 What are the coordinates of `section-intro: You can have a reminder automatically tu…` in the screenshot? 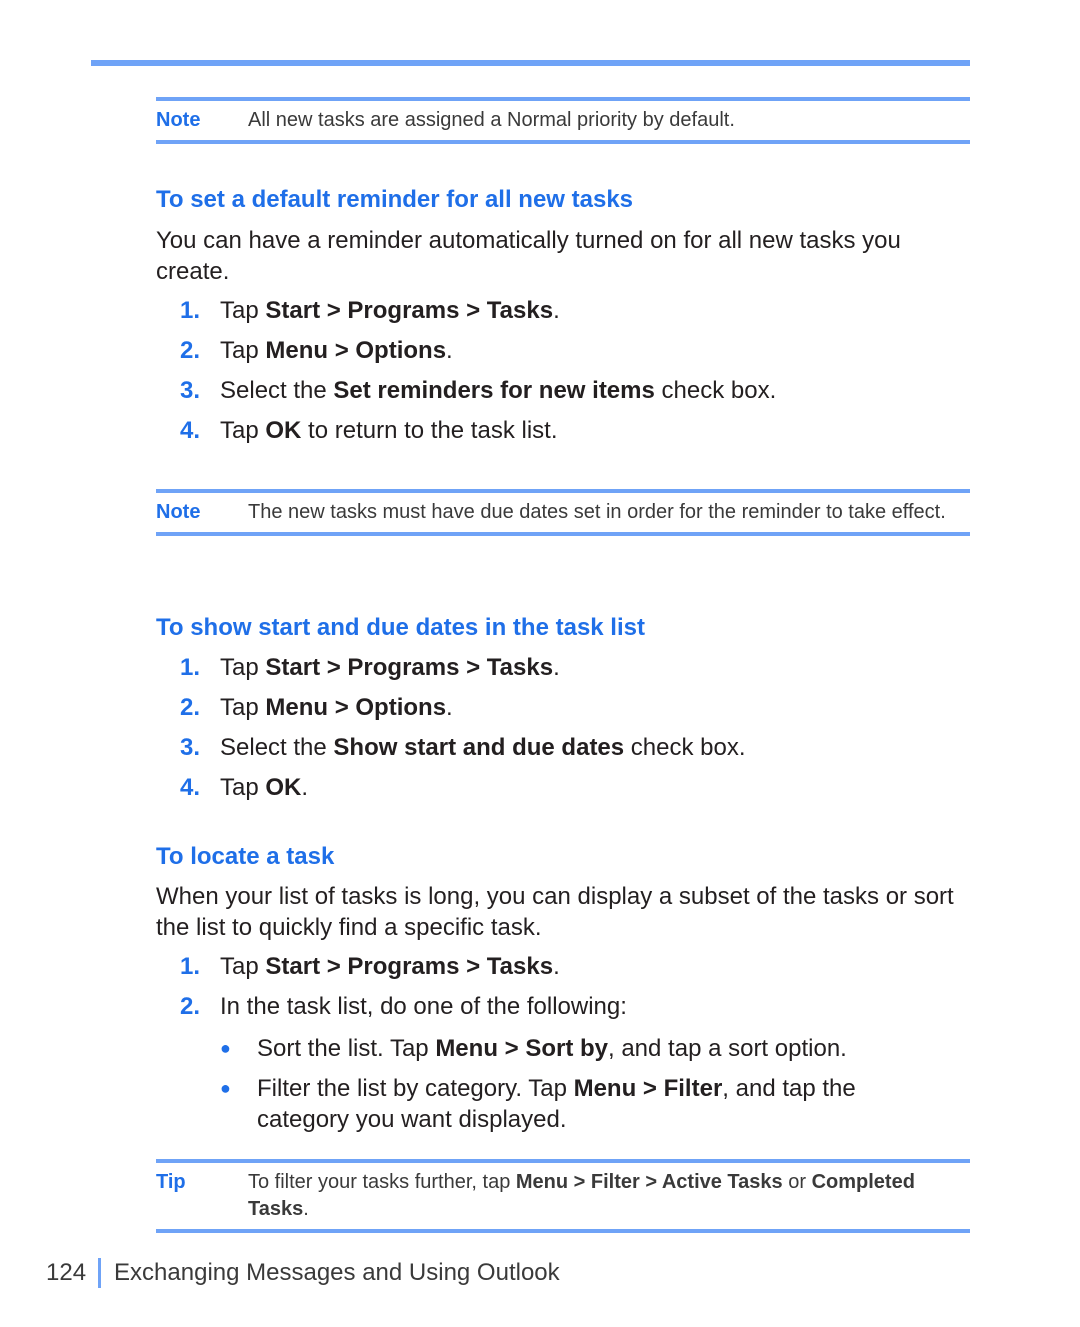 It's located at (528, 256).